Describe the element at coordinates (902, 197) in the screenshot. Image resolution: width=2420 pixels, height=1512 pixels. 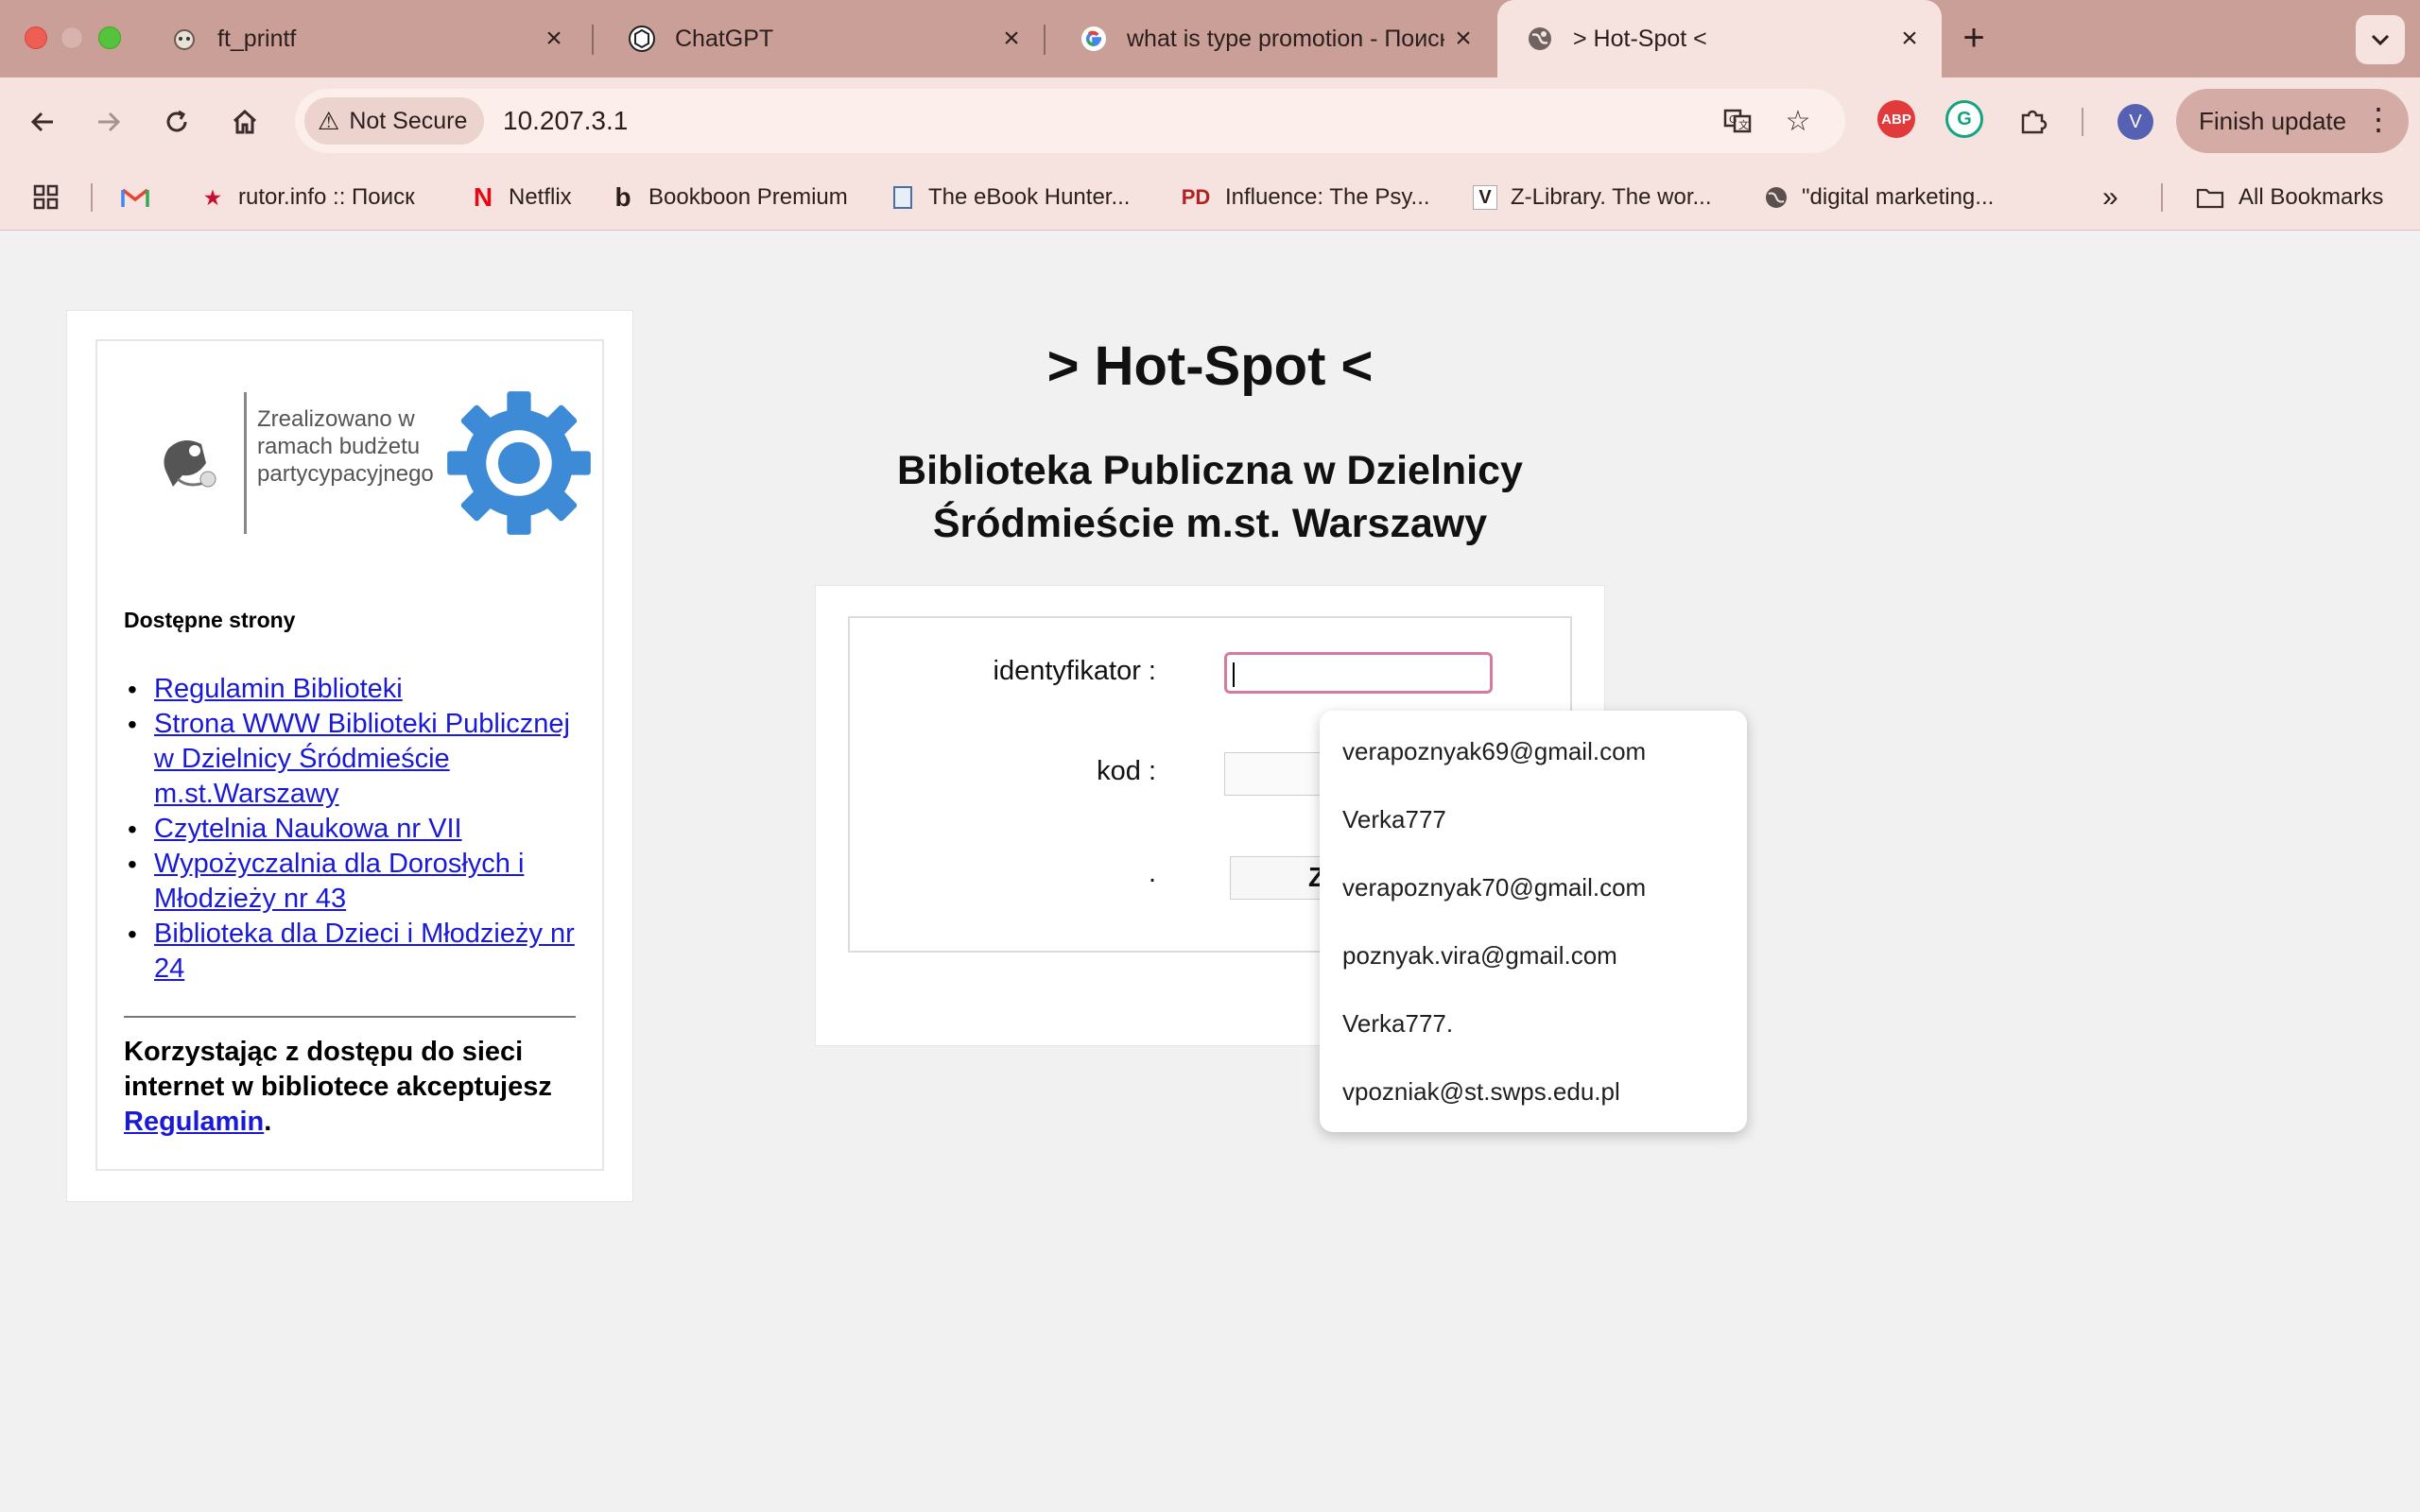
I see `book-icon` at that location.